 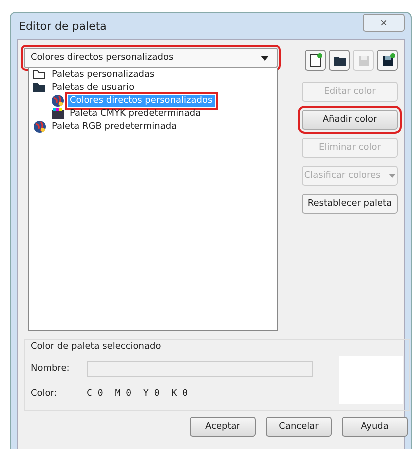 What do you see at coordinates (123, 394) in the screenshot?
I see `color-value: M 0` at bounding box center [123, 394].